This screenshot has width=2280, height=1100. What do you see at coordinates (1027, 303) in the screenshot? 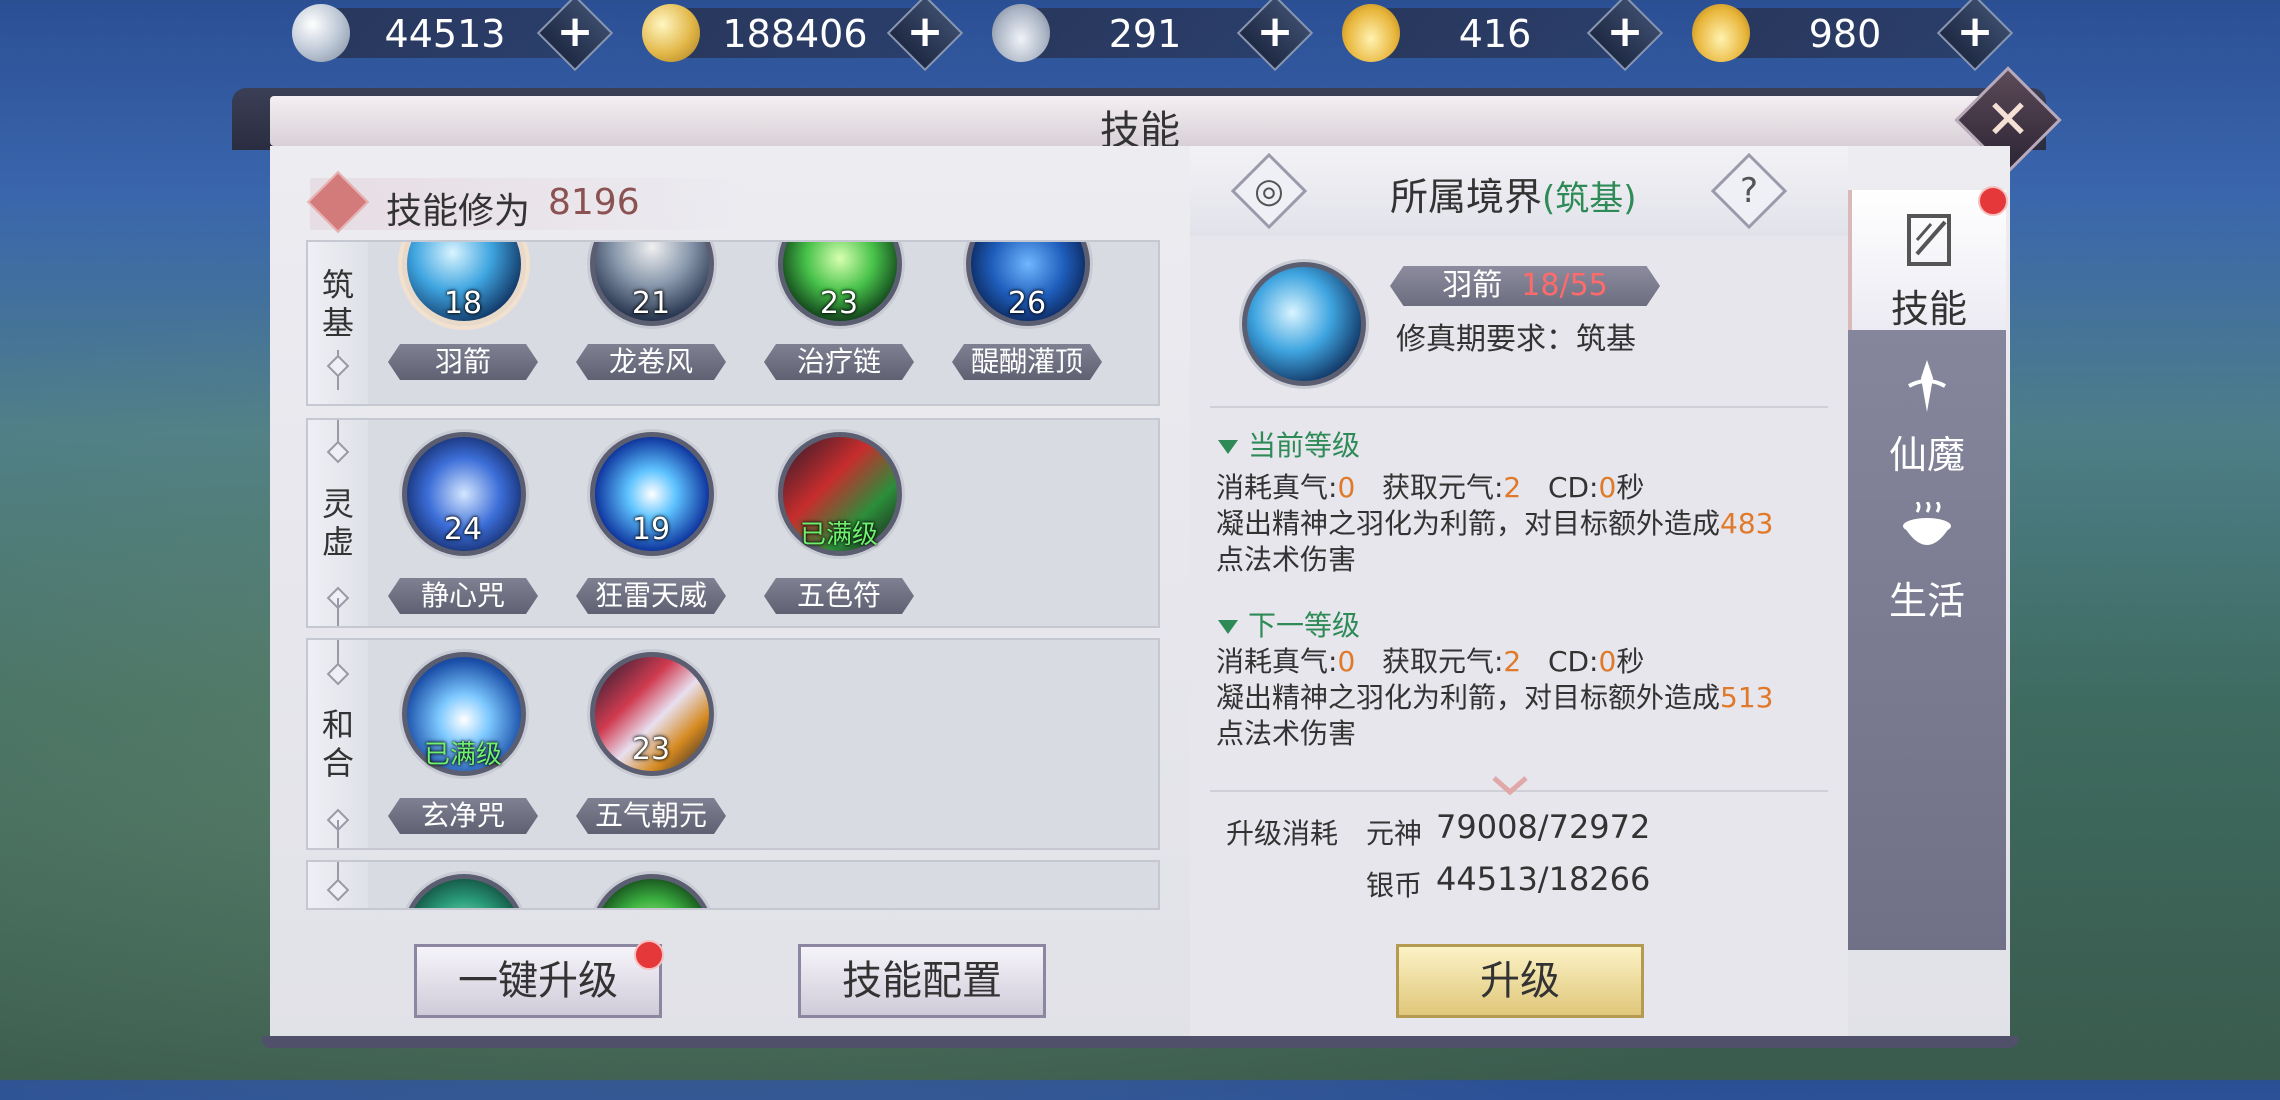
I see `skill-level: 26` at bounding box center [1027, 303].